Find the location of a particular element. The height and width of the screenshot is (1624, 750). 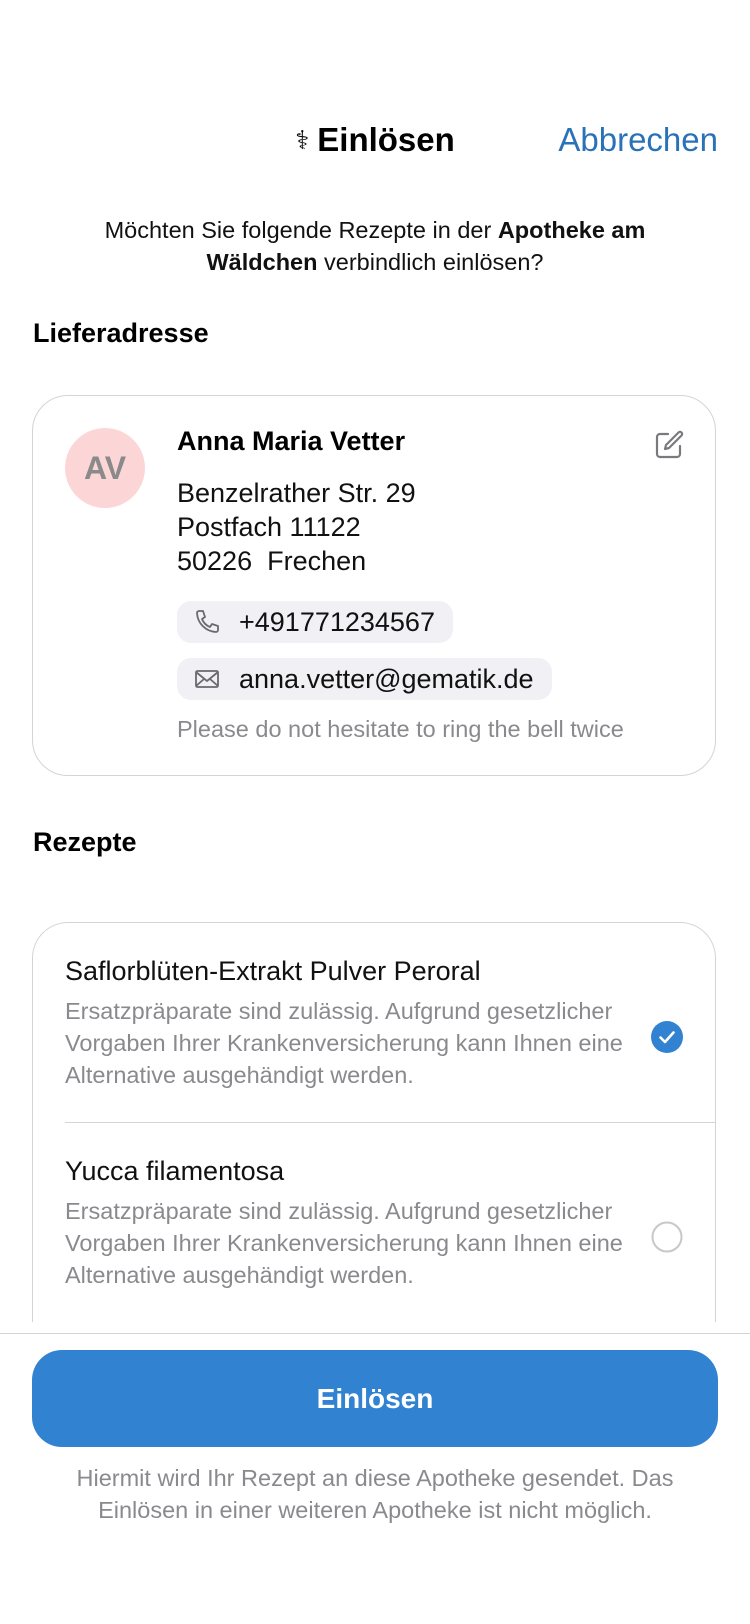

caduceus-icon: ⚕ is located at coordinates (302, 140).